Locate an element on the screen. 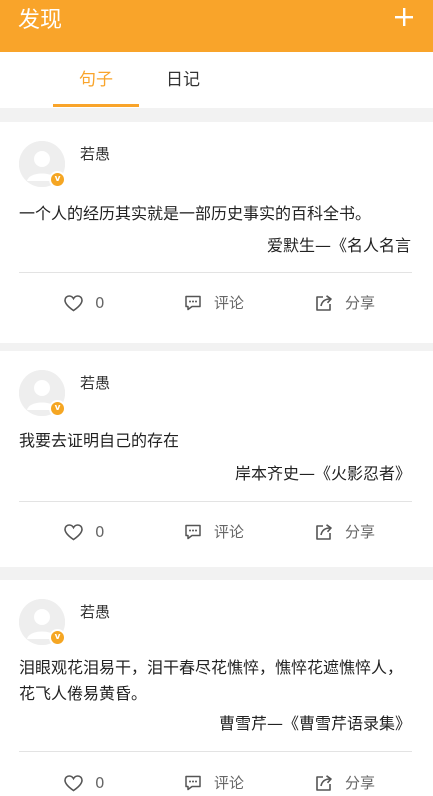 This screenshot has height=796, width=433. post-content: 一个人的经历其实就是一部历史事实的百科全书。 is located at coordinates (195, 213).